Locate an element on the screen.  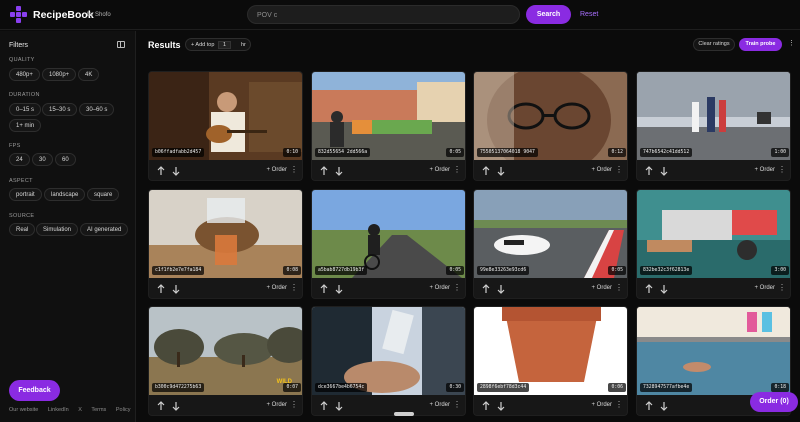
video-card: b06ffadfabb2d457 0:10 + Order ⋮ is located at coordinates (225, 126).